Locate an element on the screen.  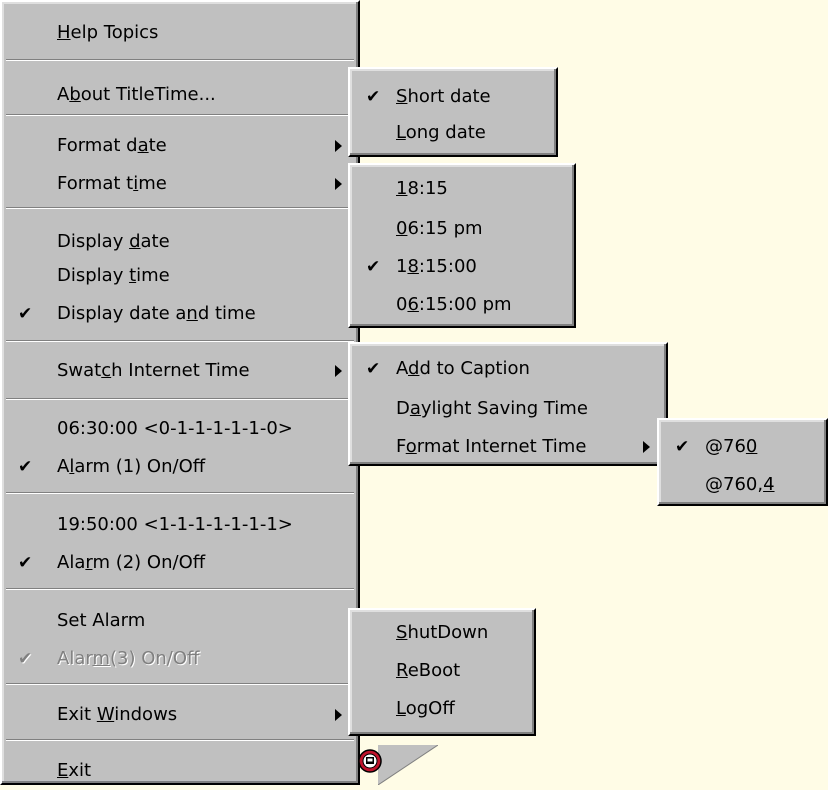
menu-item-help-topics: Help Topics is located at coordinates (180, 33).